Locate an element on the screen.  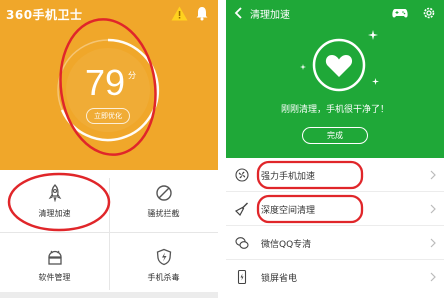
bottom-strip is located at coordinates (109, 295).